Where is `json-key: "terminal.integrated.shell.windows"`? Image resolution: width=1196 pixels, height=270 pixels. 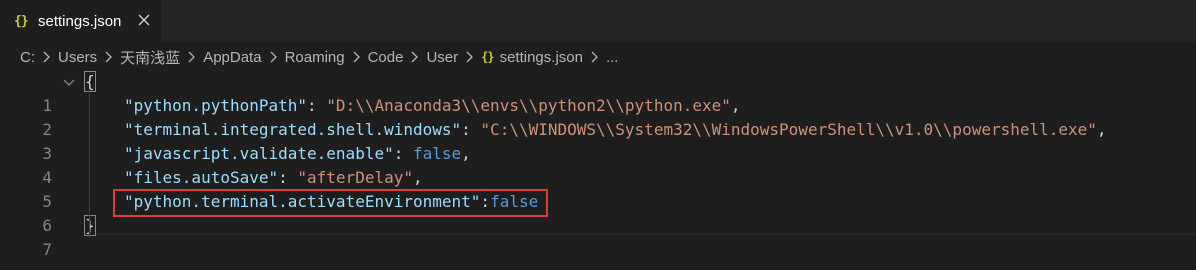 json-key: "terminal.integrated.shell.windows" is located at coordinates (293, 129).